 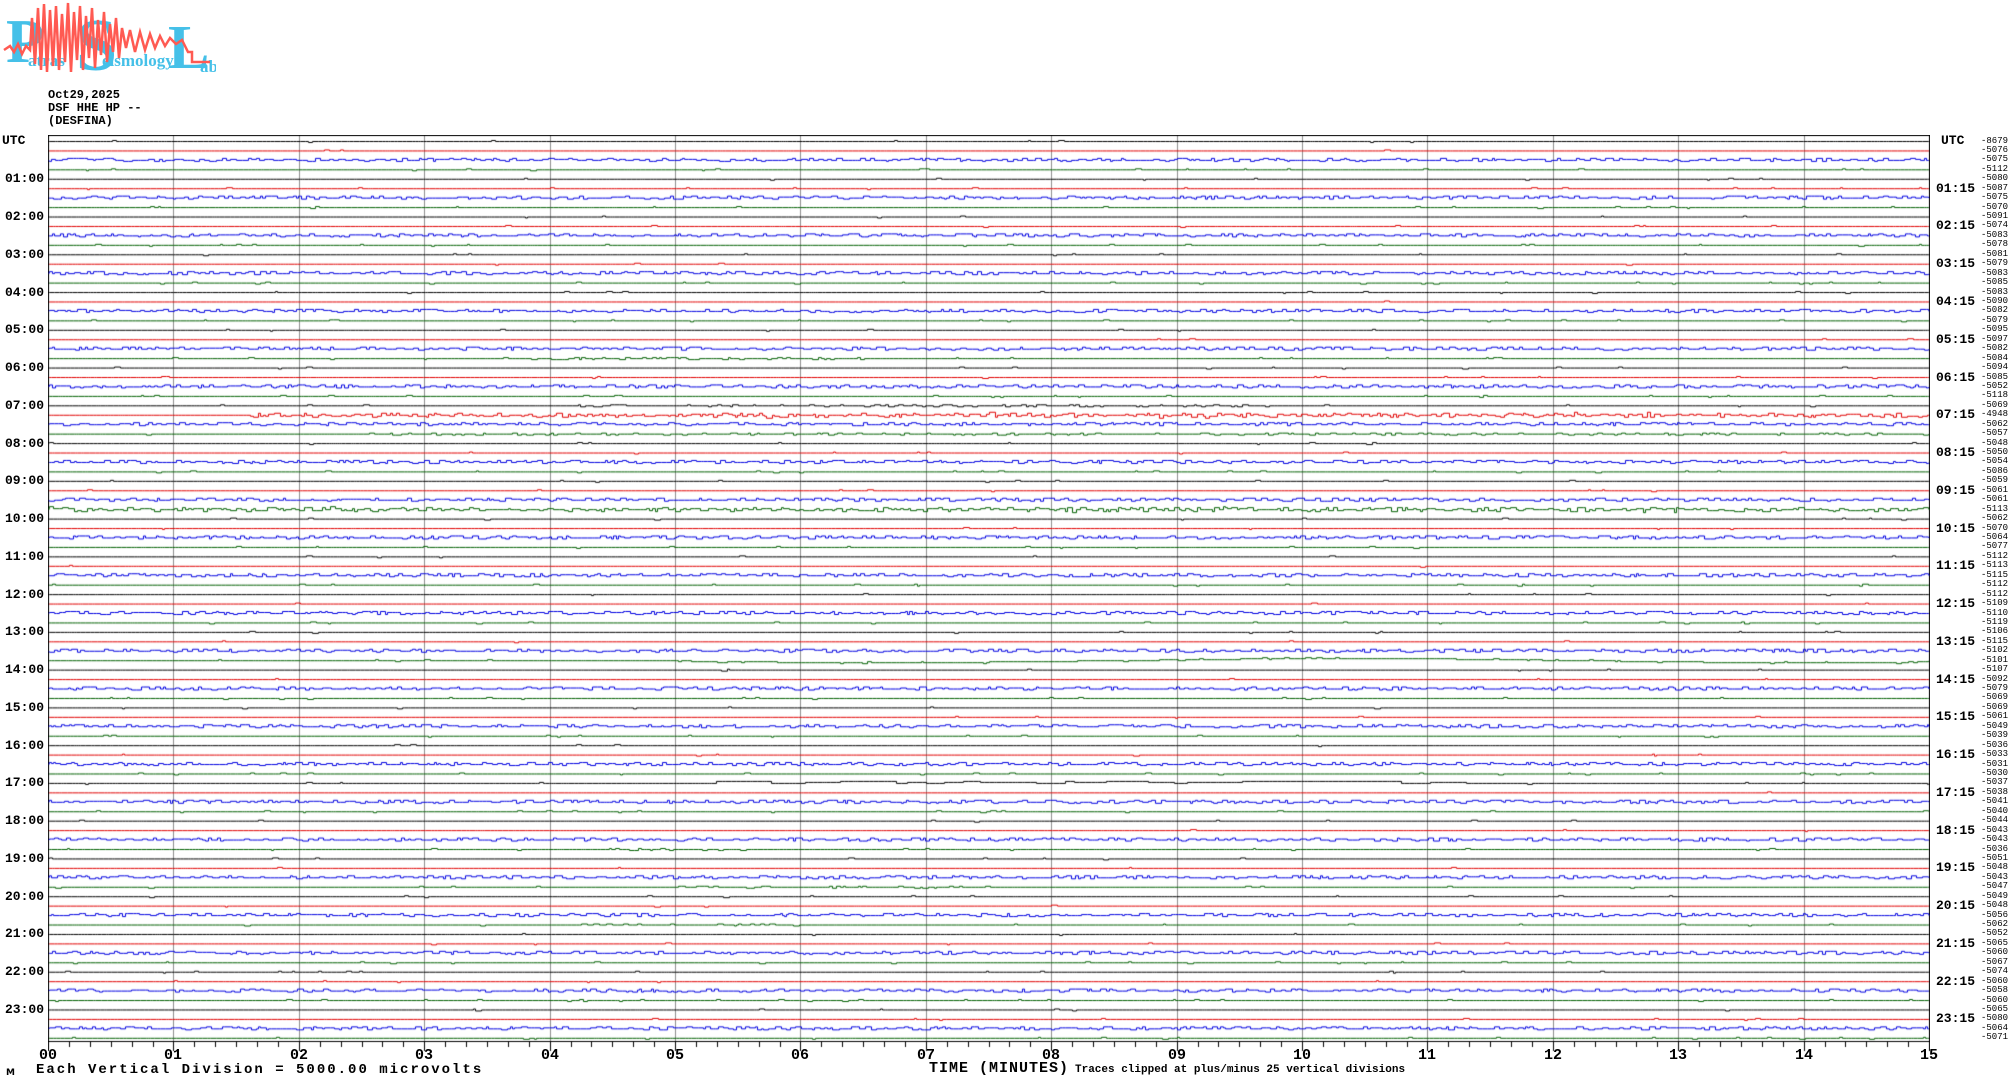 What do you see at coordinates (1995, 480) in the screenshot?
I see `trace-end-value: -5059` at bounding box center [1995, 480].